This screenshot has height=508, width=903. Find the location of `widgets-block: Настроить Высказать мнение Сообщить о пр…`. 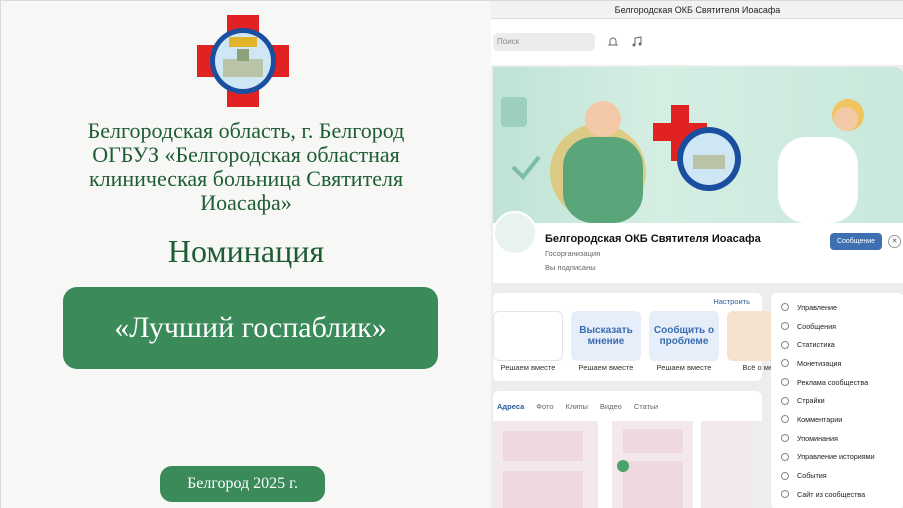

widgets-block: Настроить Высказать мнение Сообщить о пр… is located at coordinates (645, 337).